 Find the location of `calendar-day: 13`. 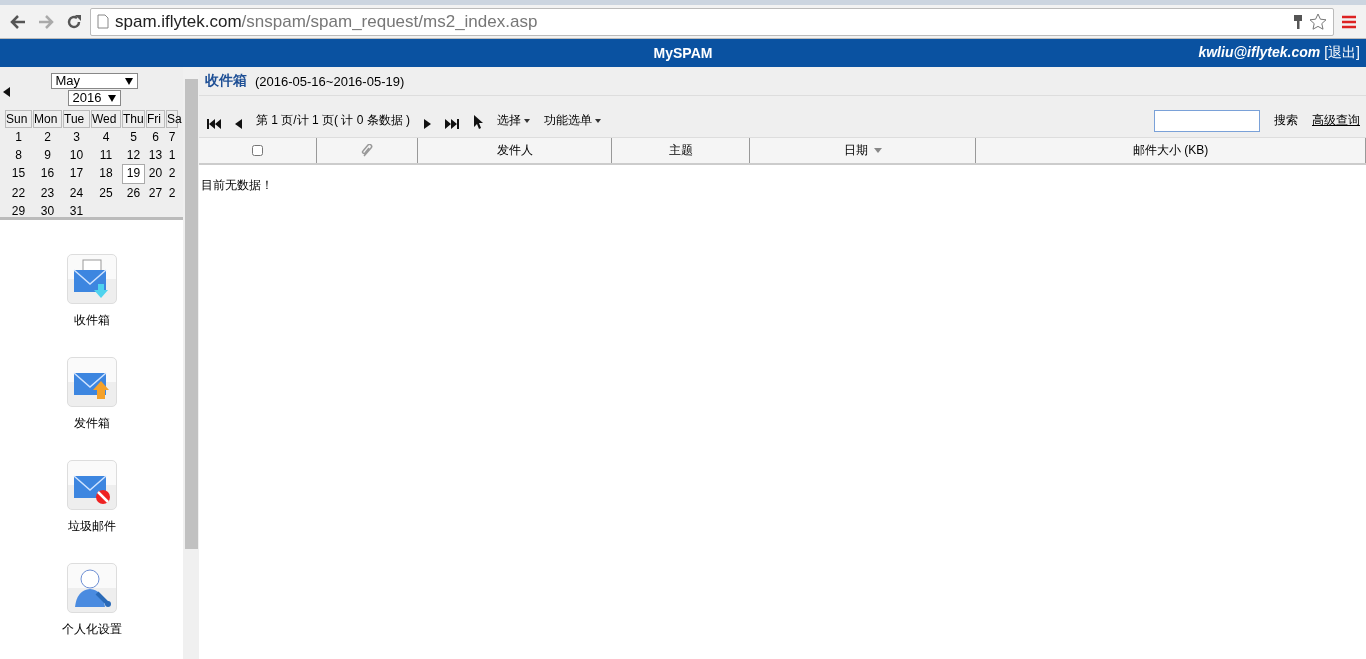

calendar-day: 13 is located at coordinates (155, 155).